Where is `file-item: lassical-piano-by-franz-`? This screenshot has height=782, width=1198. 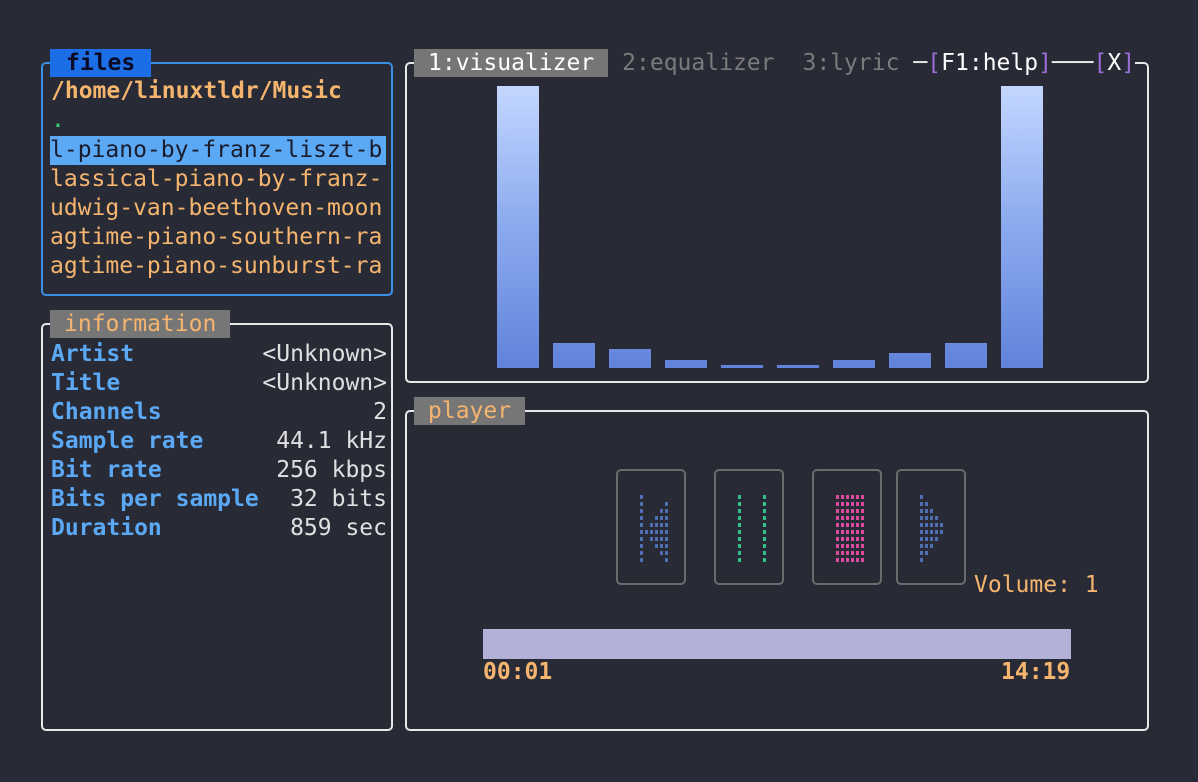 file-item: lassical-piano-by-franz- is located at coordinates (218, 179).